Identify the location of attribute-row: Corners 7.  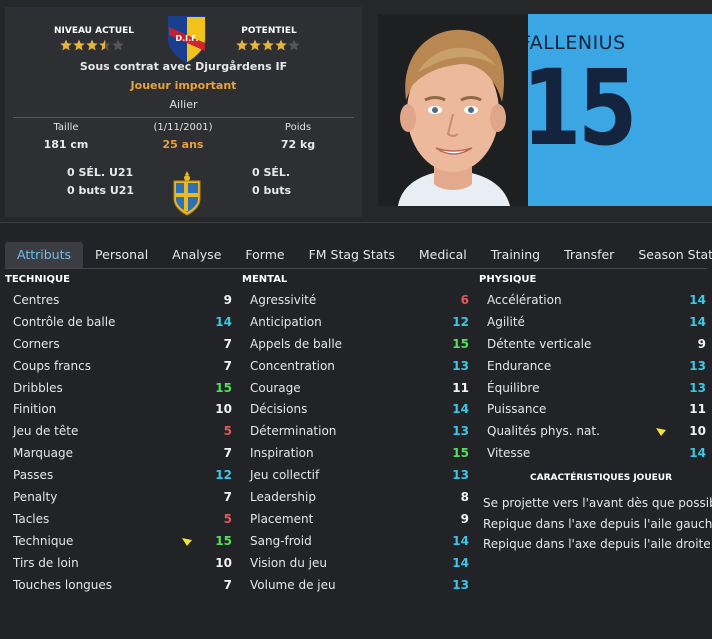
(120, 344).